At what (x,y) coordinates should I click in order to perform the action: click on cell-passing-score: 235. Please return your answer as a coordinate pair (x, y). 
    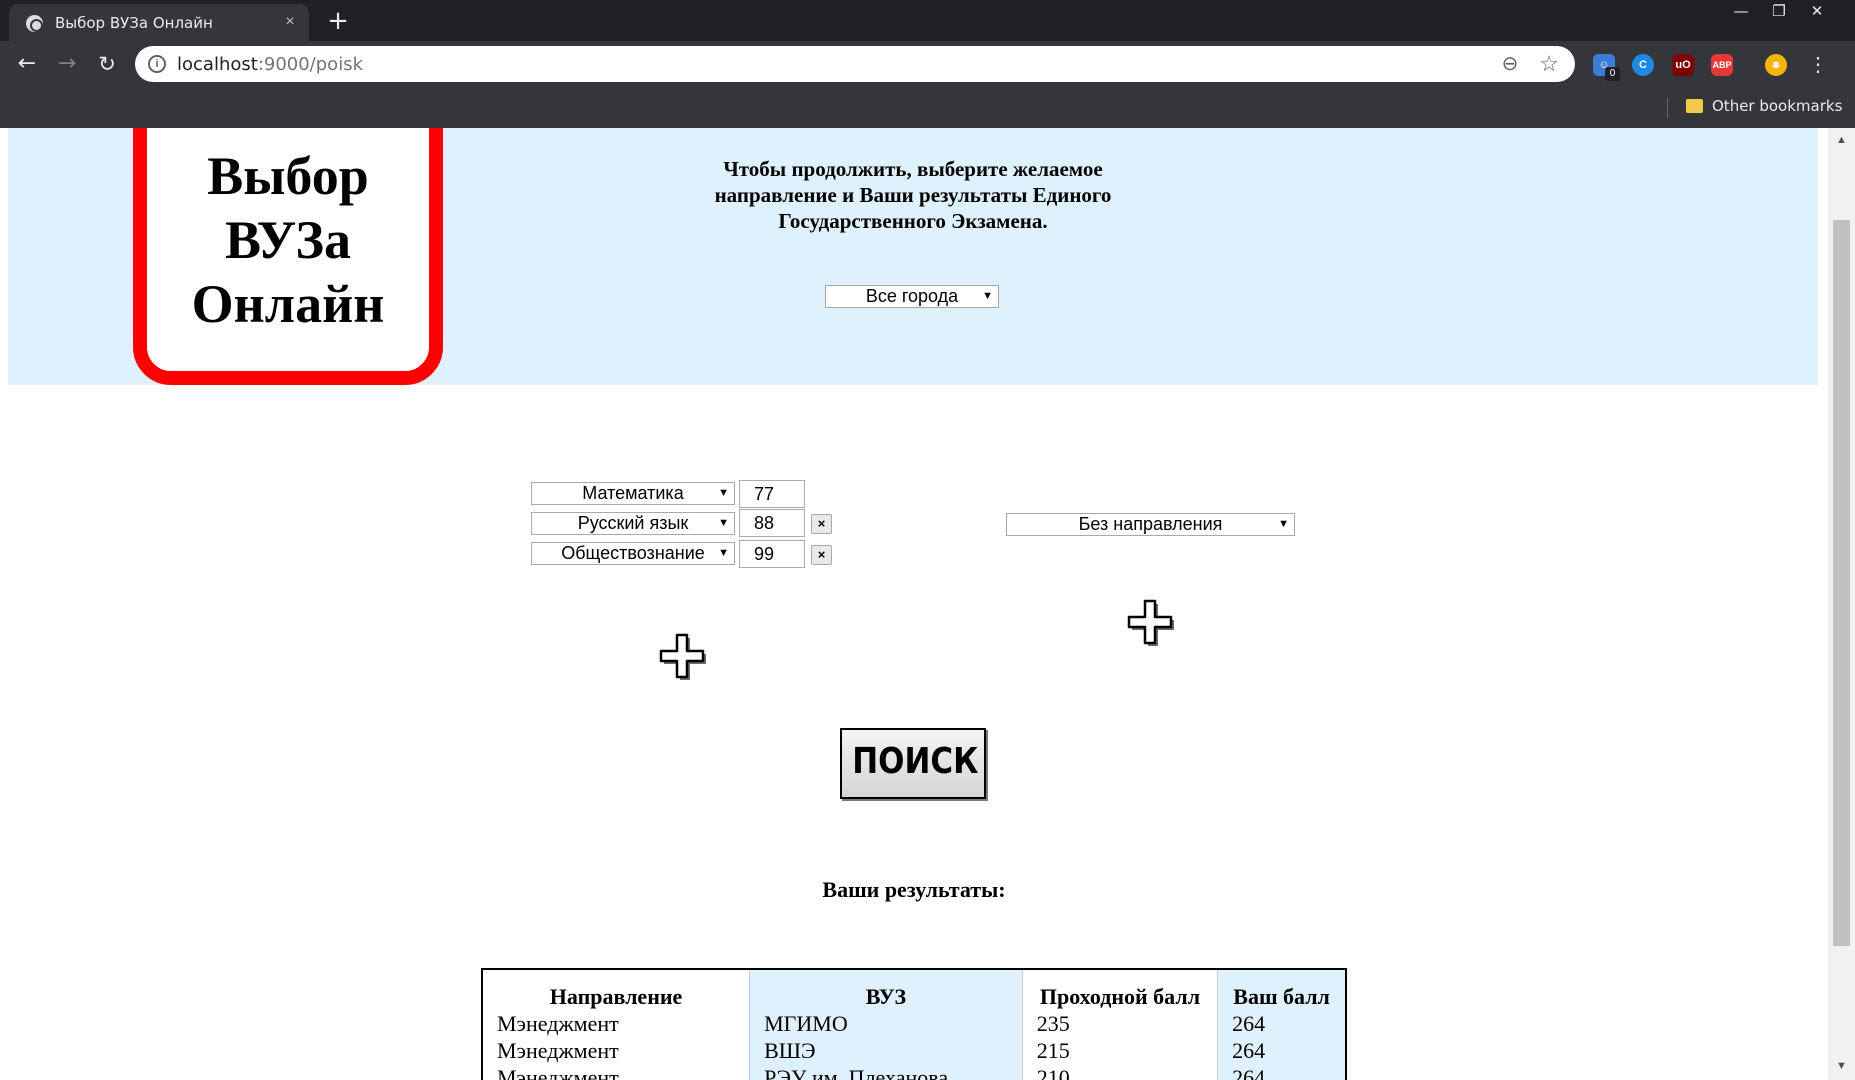
    Looking at the image, I should click on (1119, 1023).